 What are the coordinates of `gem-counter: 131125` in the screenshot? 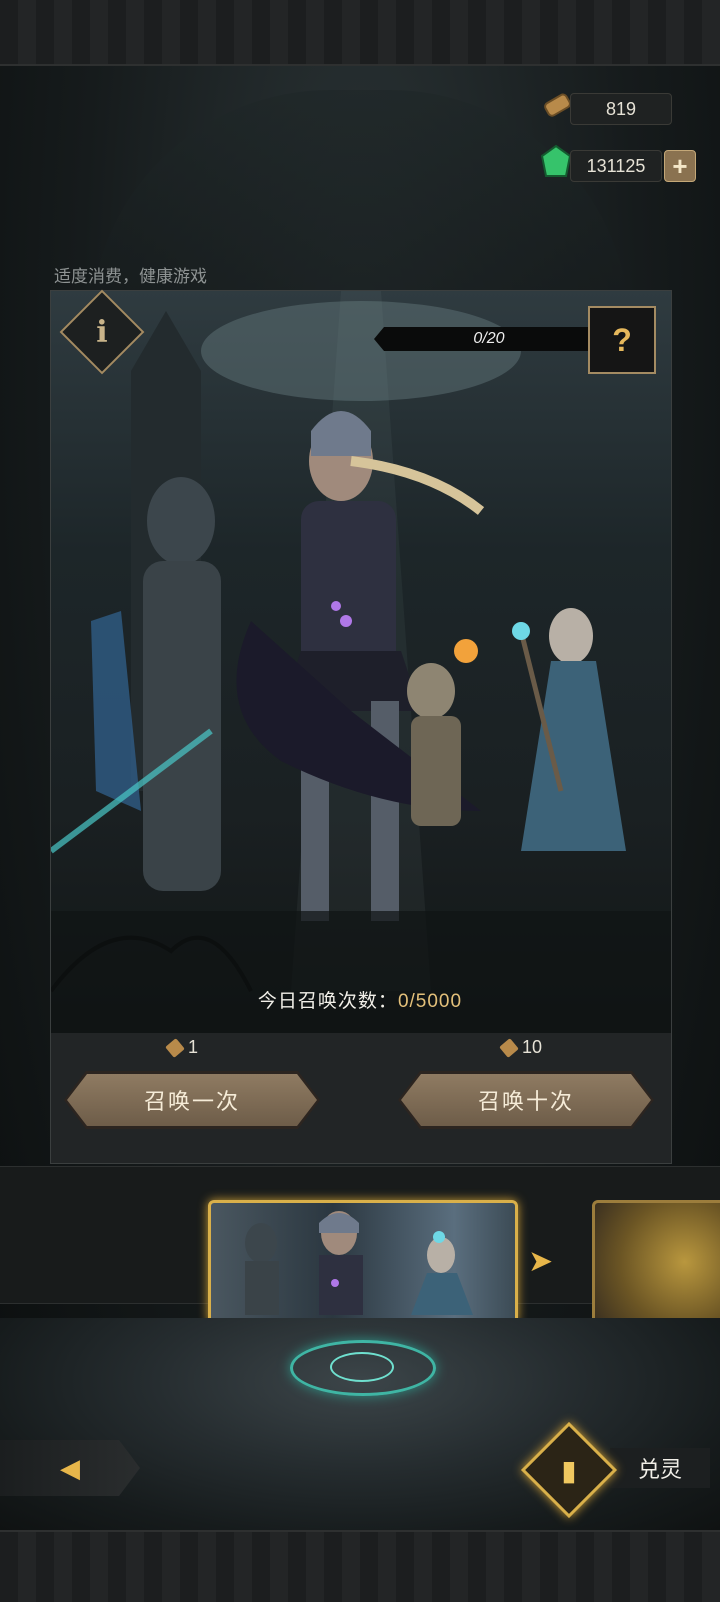 It's located at (616, 166).